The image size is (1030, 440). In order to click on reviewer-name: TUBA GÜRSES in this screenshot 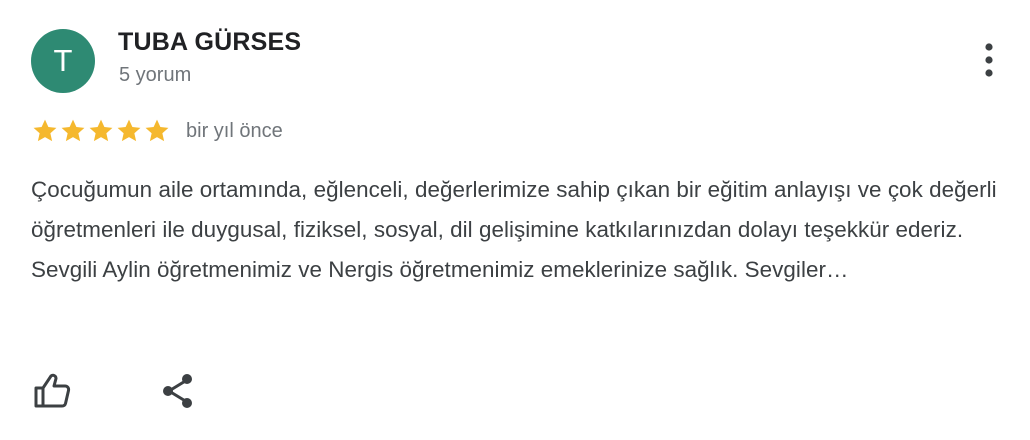, I will do `click(209, 42)`.